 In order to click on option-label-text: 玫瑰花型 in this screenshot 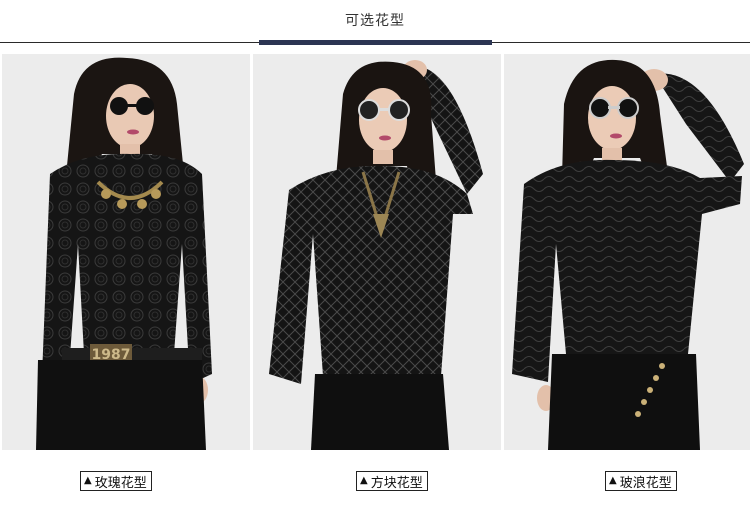, I will do `click(120, 483)`.